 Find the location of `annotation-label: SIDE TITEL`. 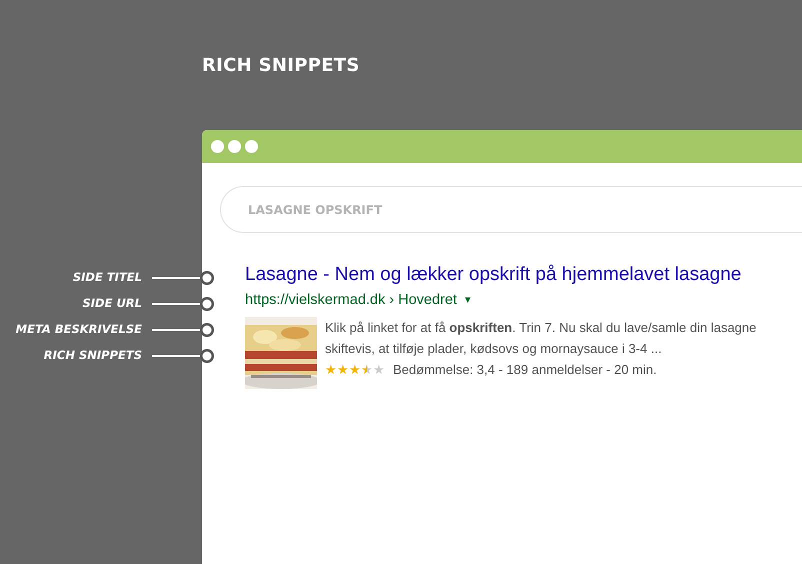

annotation-label: SIDE TITEL is located at coordinates (107, 277).